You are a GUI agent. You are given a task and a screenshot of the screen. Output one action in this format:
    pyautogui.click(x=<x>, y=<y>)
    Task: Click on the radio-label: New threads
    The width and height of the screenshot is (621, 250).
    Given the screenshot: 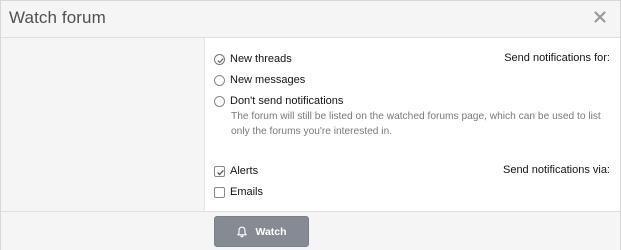 What is the action you would take?
    pyautogui.click(x=261, y=59)
    